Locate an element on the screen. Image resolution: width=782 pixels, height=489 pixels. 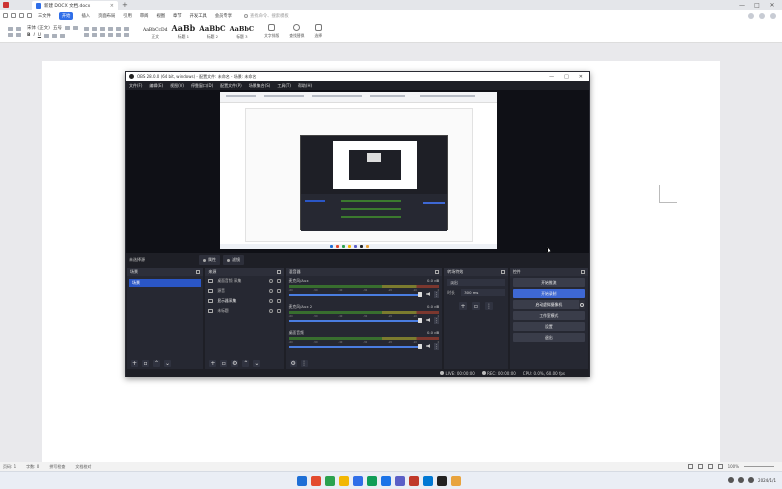
menu-member: 会员专享 is located at coordinates (223, 16).